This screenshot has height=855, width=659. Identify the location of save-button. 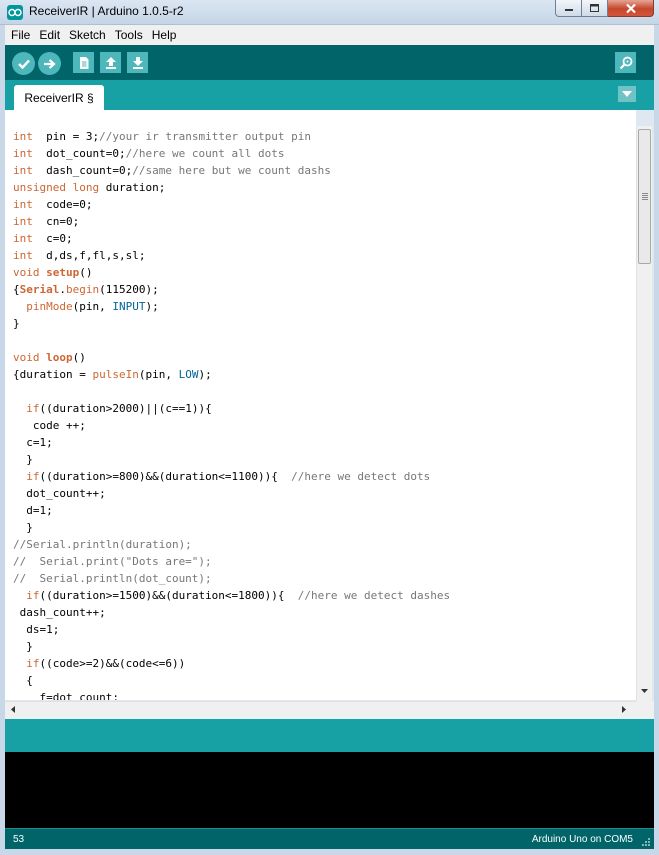
(137, 62).